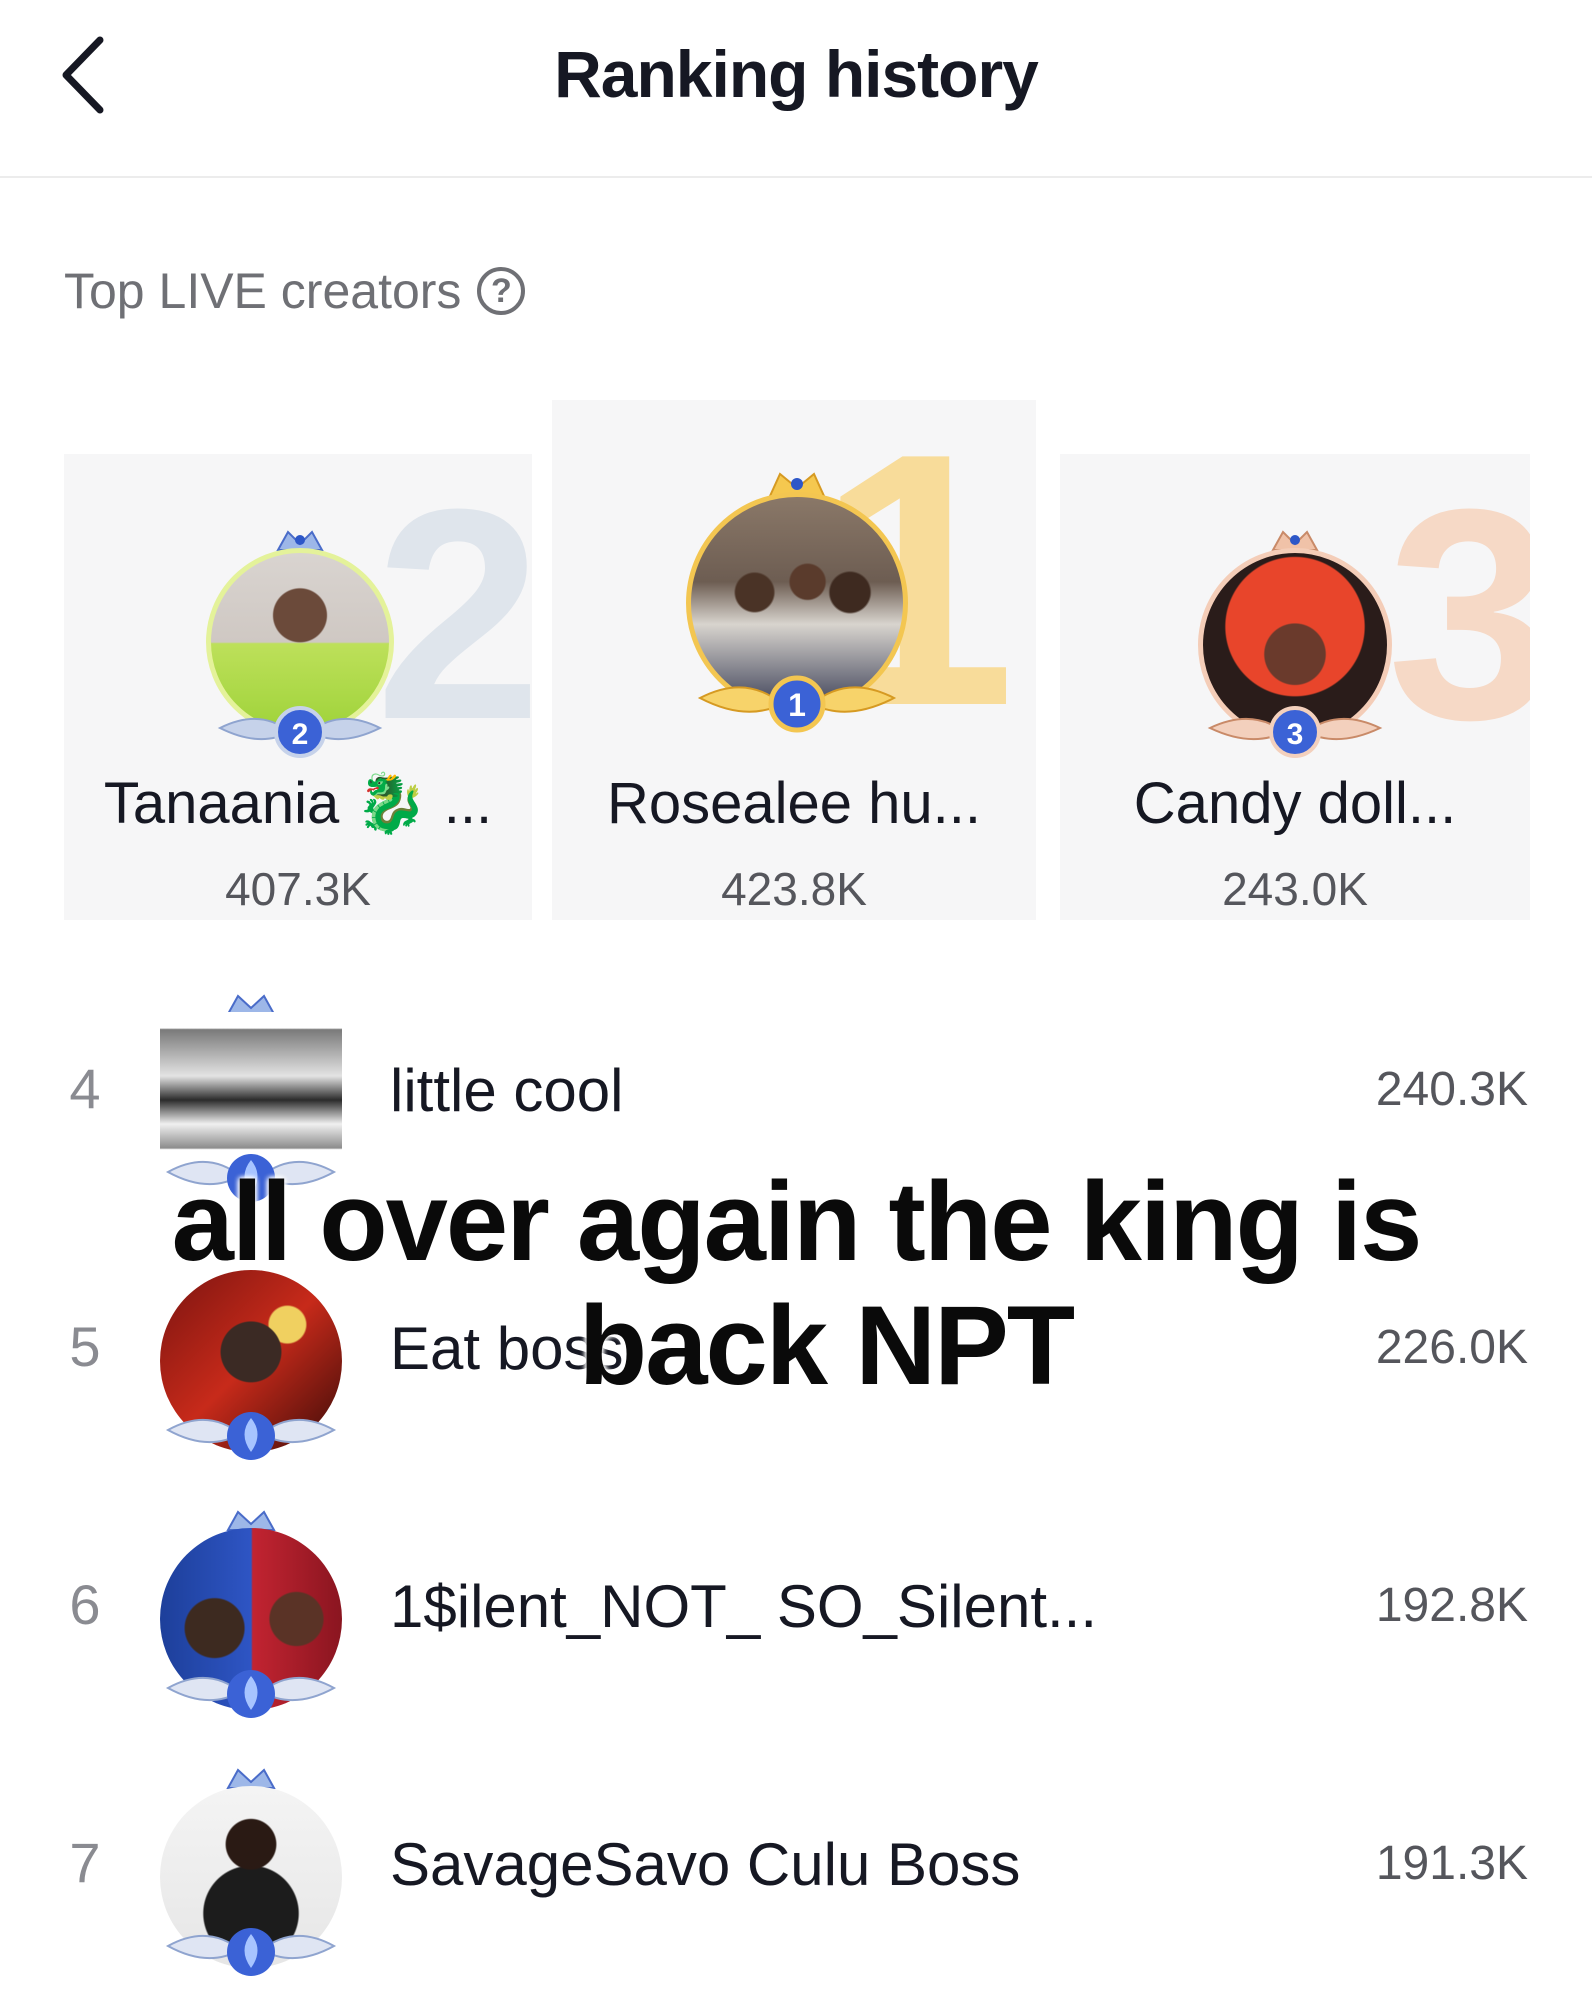  I want to click on rank-3-badge-icon: 3, so click(1295, 732).